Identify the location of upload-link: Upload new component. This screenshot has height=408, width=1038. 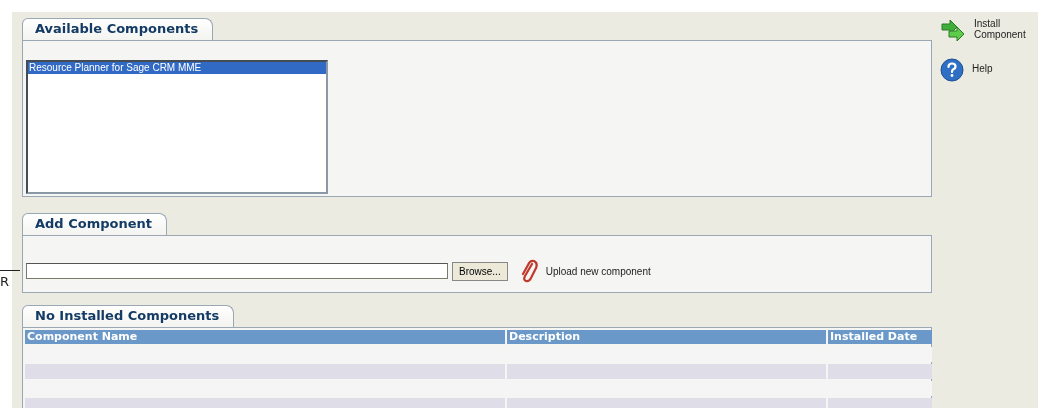
(598, 271).